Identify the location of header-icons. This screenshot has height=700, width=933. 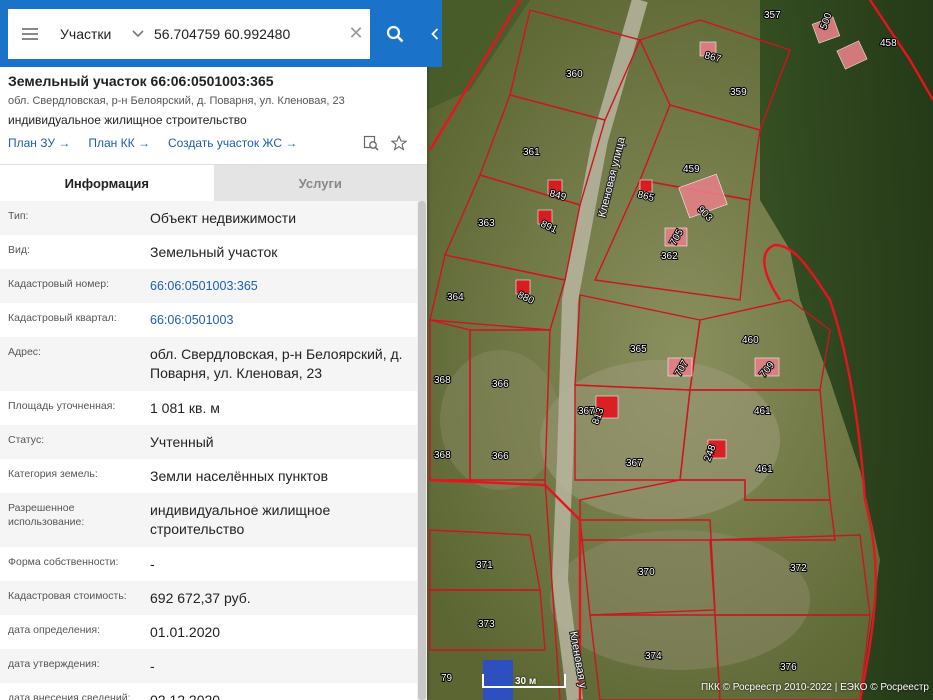
(391, 143).